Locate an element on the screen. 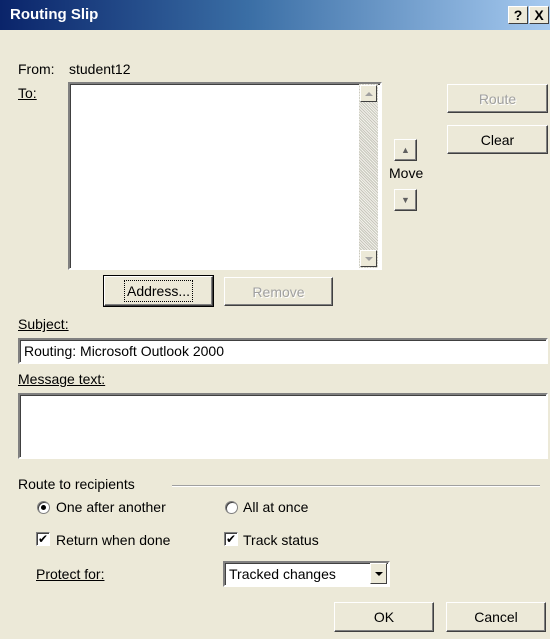  protect-select: Tracked changes is located at coordinates (306, 574).